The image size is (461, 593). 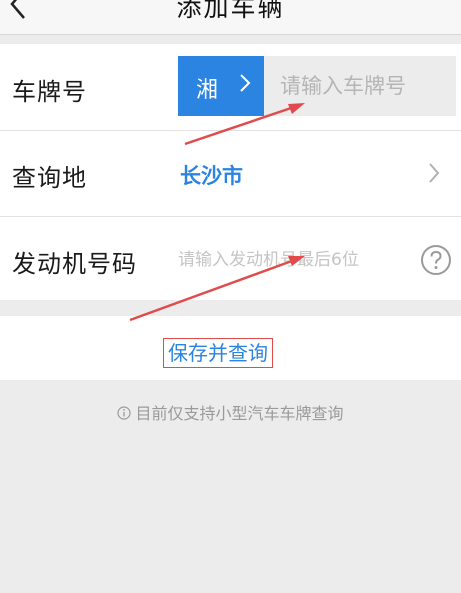 I want to click on nav-bar: 添加车辆, so click(x=230, y=17).